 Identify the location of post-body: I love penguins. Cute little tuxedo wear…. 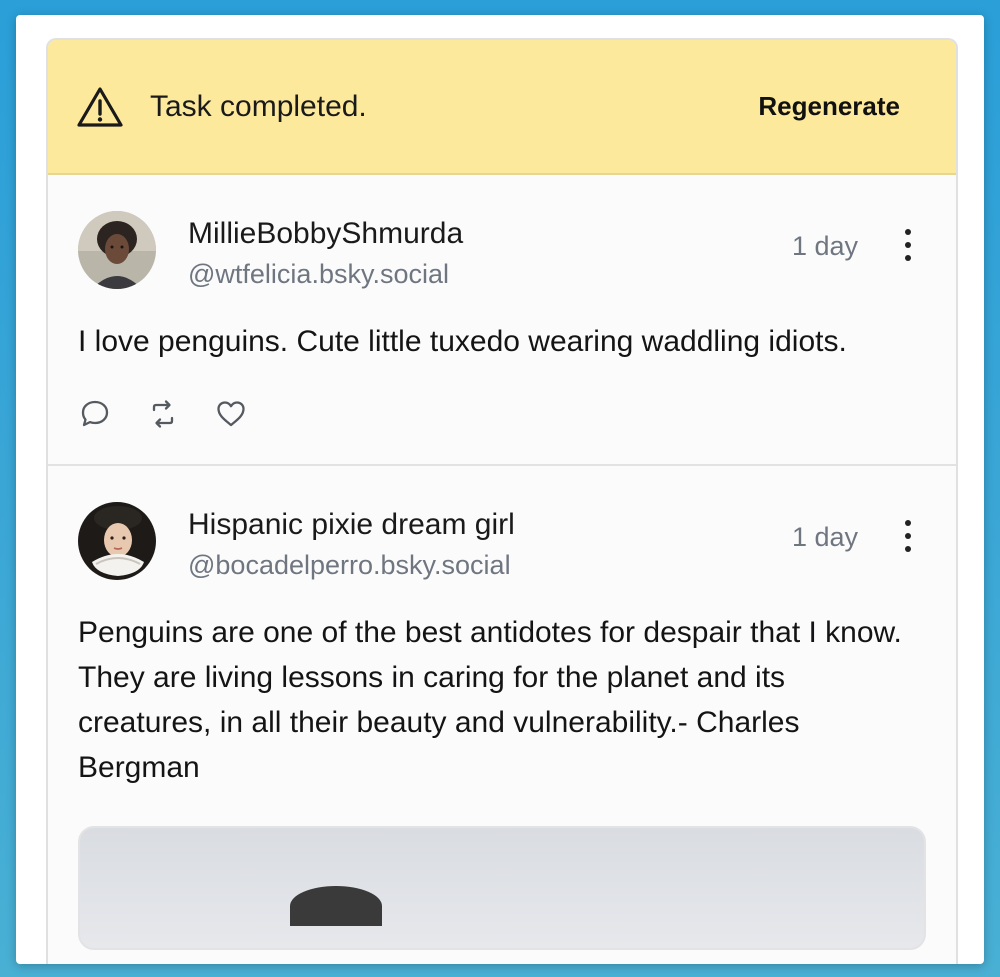
(462, 341).